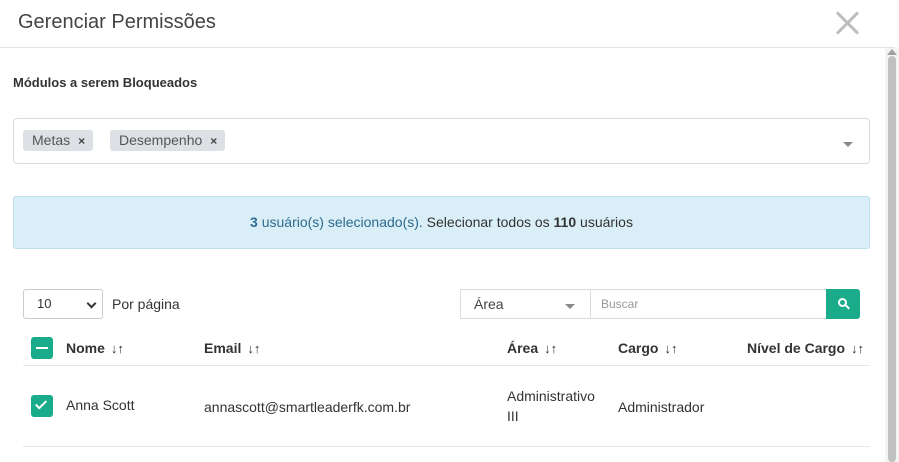 The height and width of the screenshot is (462, 899). I want to click on scrollbar-thumb, so click(892, 259).